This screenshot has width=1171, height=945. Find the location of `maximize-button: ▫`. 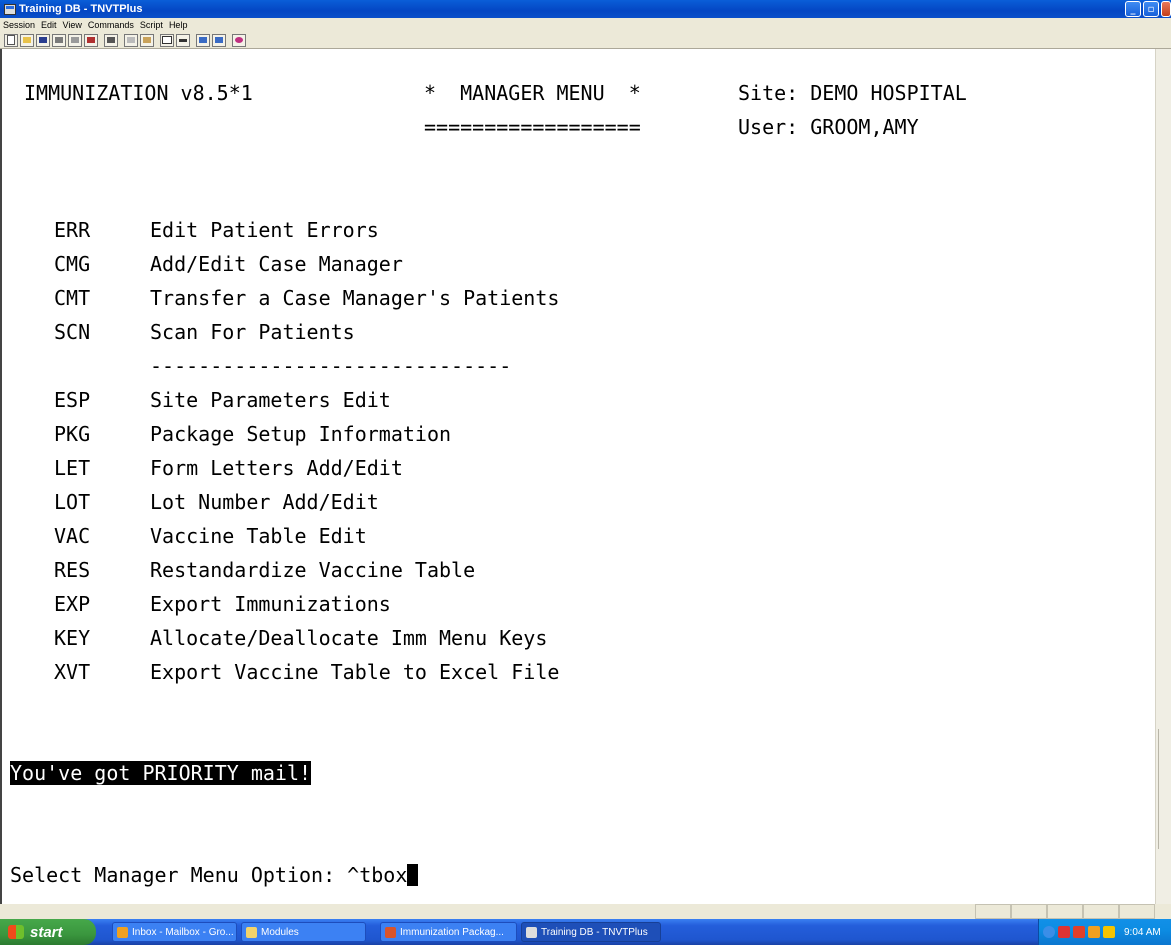

maximize-button: ▫ is located at coordinates (1151, 9).